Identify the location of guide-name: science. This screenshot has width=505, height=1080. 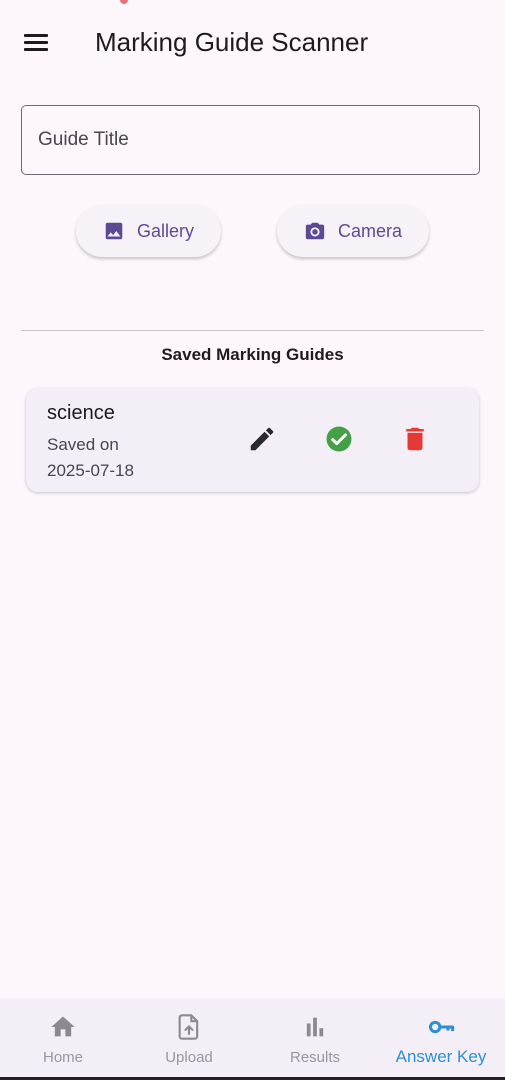
(81, 413).